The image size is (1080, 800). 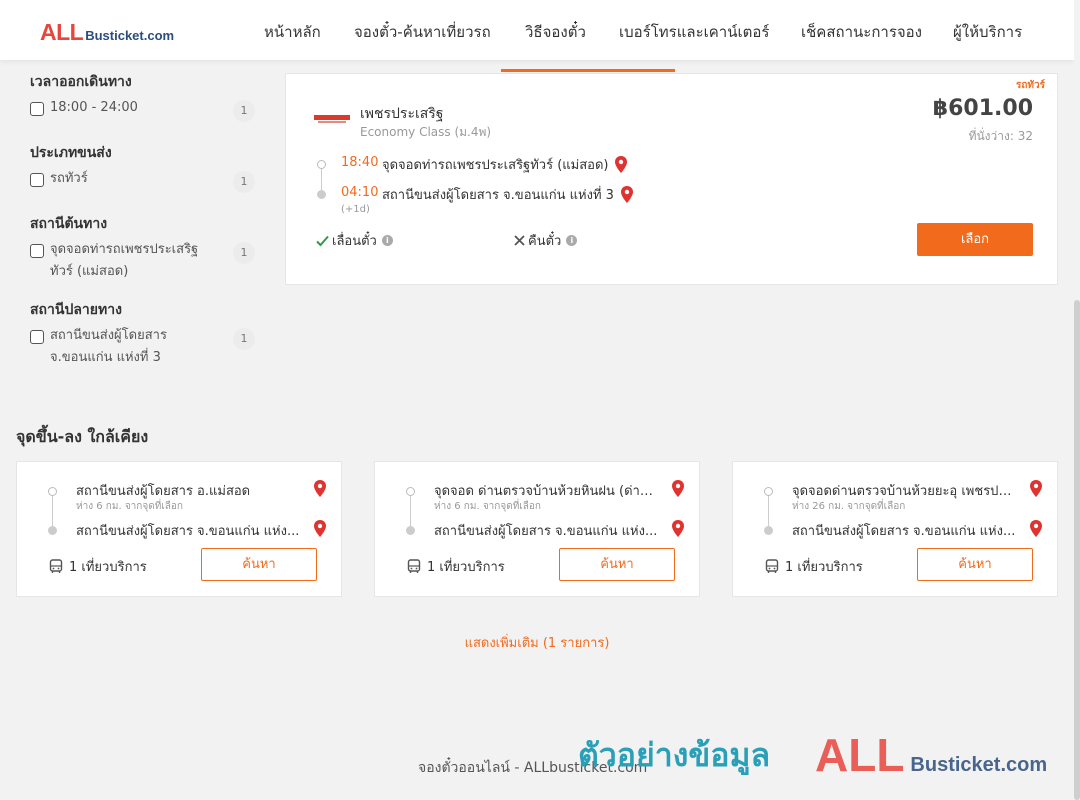 What do you see at coordinates (142, 182) in the screenshot?
I see `filter-option-bus-type: รถทัวร์ 1` at bounding box center [142, 182].